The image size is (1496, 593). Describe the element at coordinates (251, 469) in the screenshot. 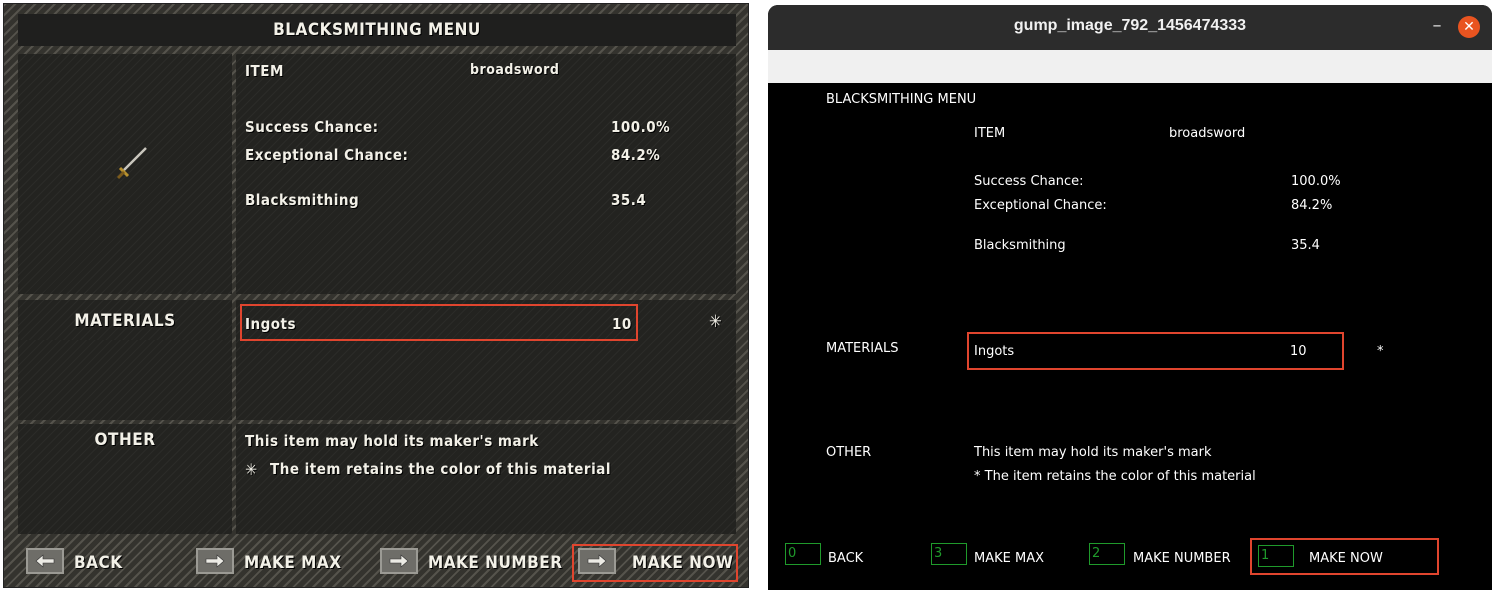

I see `color-note-marker: ✳` at that location.